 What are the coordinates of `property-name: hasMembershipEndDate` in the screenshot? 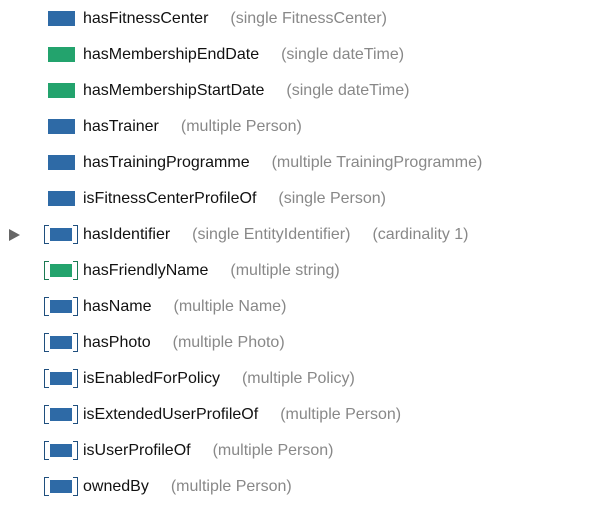 It's located at (171, 54).